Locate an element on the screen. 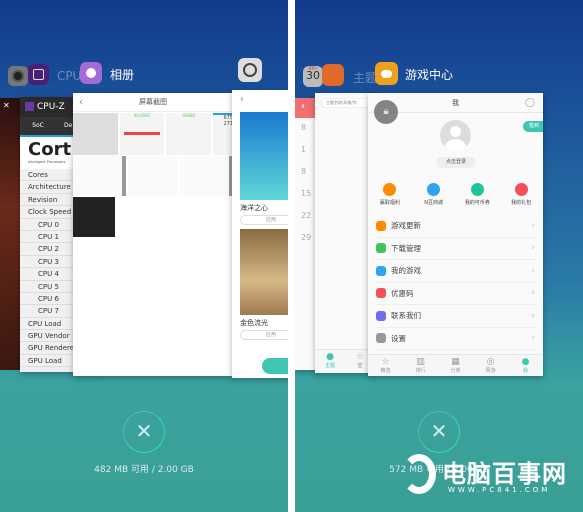 The width and height of the screenshot is (583, 512). nav-tab: ● 我 is located at coordinates (525, 365).